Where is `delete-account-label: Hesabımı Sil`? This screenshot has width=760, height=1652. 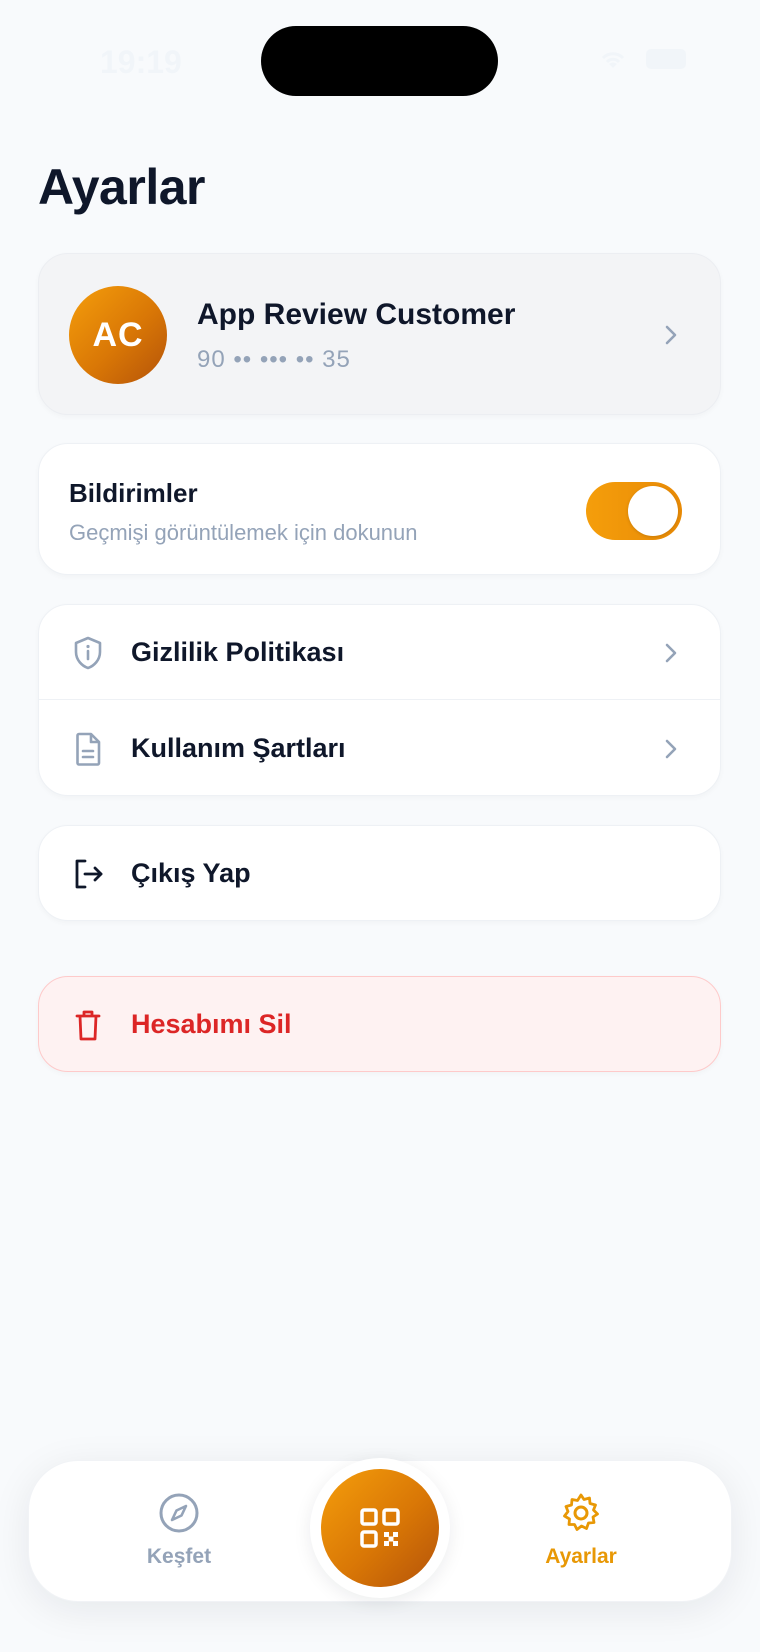
delete-account-label: Hesabımı Sil is located at coordinates (211, 1024).